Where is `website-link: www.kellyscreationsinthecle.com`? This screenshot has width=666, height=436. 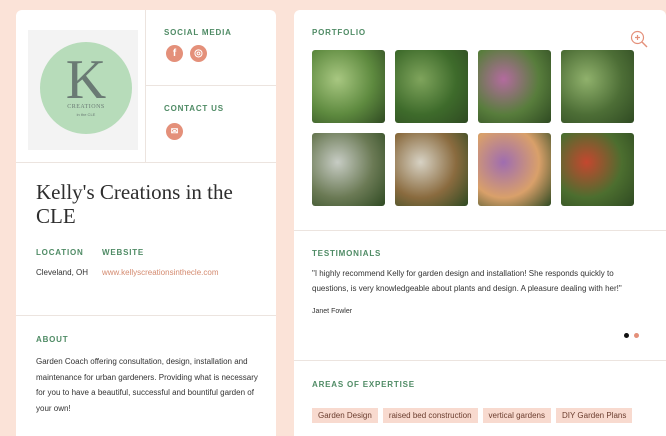
website-link: www.kellyscreationsinthecle.com is located at coordinates (160, 272).